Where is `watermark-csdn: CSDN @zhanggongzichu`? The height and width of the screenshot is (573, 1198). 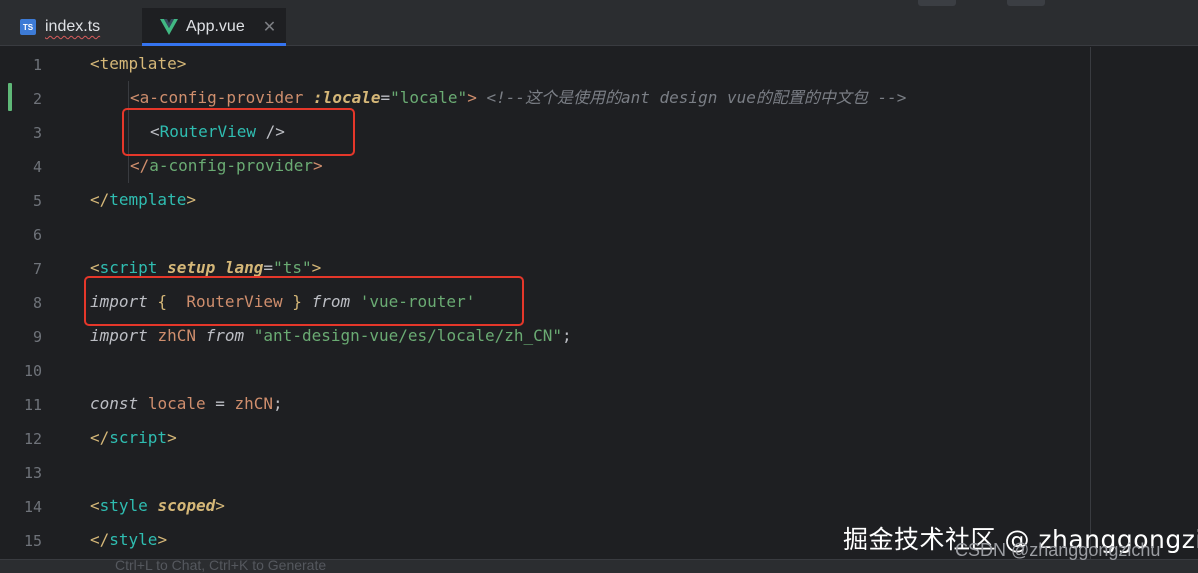
watermark-csdn: CSDN @zhanggongzichu is located at coordinates (1058, 550).